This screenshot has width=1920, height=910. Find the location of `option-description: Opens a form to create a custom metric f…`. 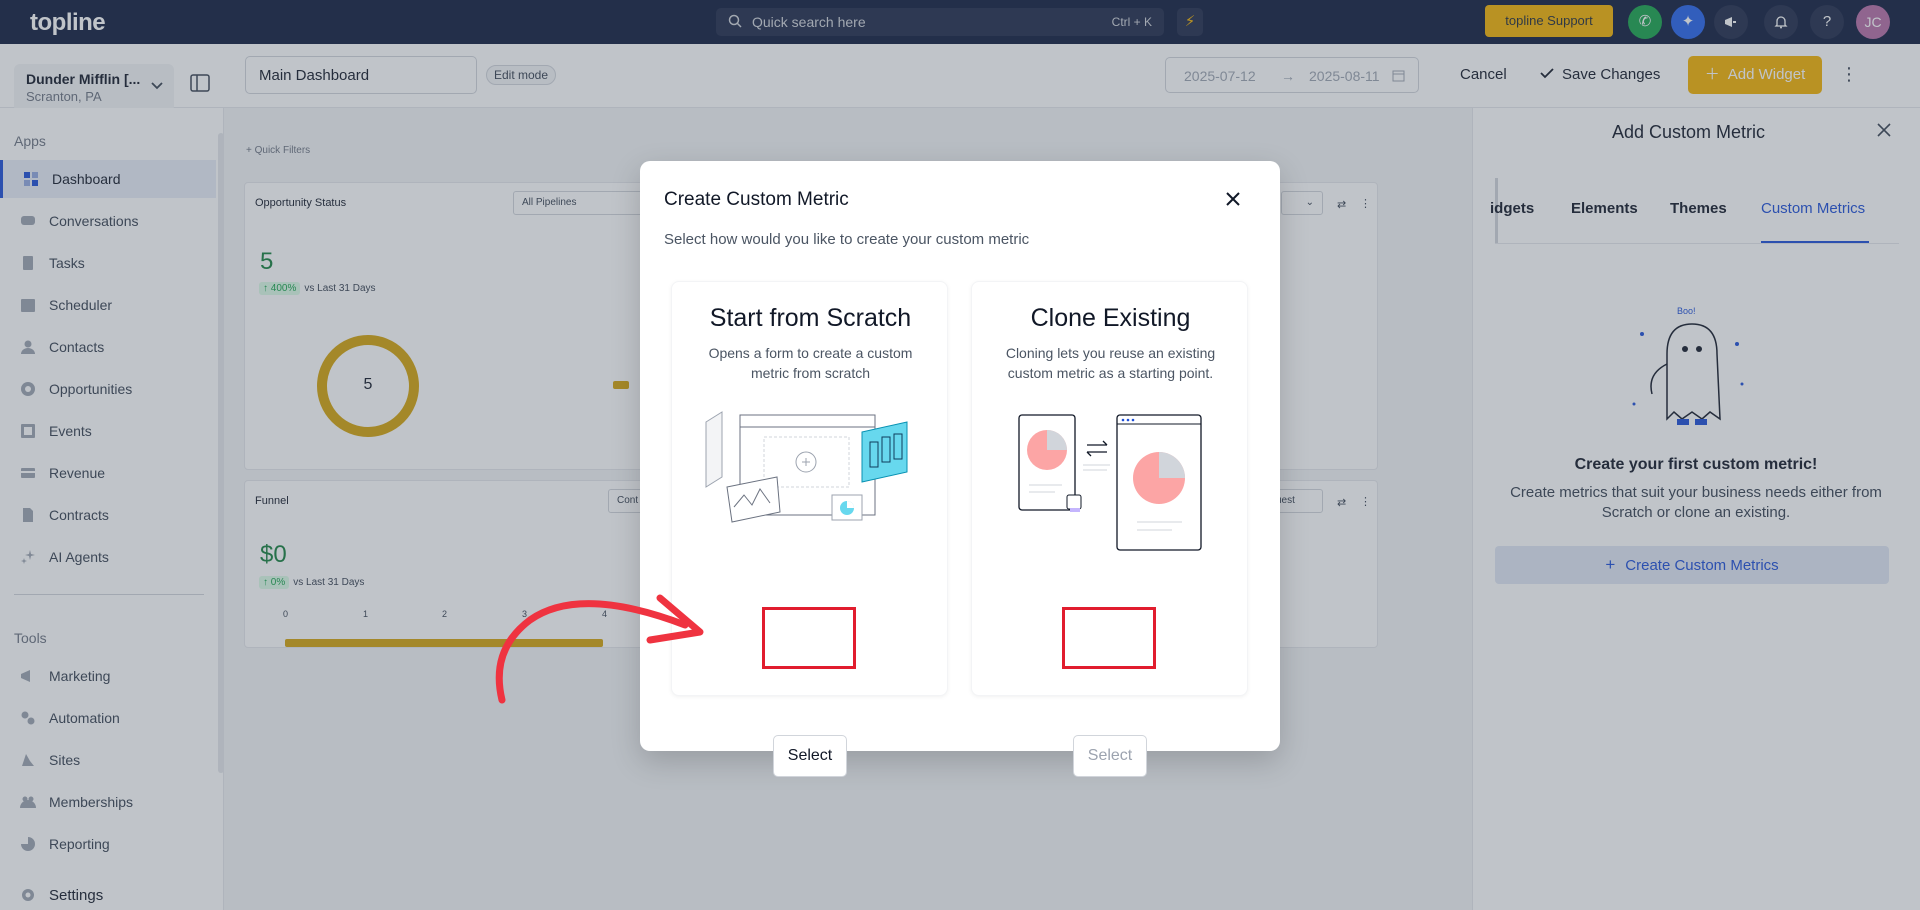

option-description: Opens a form to create a custom metric f… is located at coordinates (810, 363).